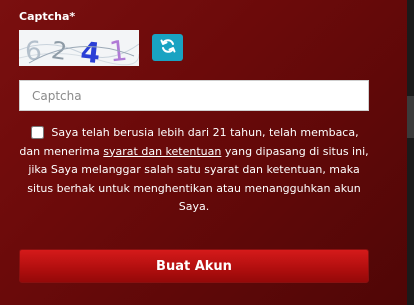  I want to click on captcha-char: 4, so click(90, 50).